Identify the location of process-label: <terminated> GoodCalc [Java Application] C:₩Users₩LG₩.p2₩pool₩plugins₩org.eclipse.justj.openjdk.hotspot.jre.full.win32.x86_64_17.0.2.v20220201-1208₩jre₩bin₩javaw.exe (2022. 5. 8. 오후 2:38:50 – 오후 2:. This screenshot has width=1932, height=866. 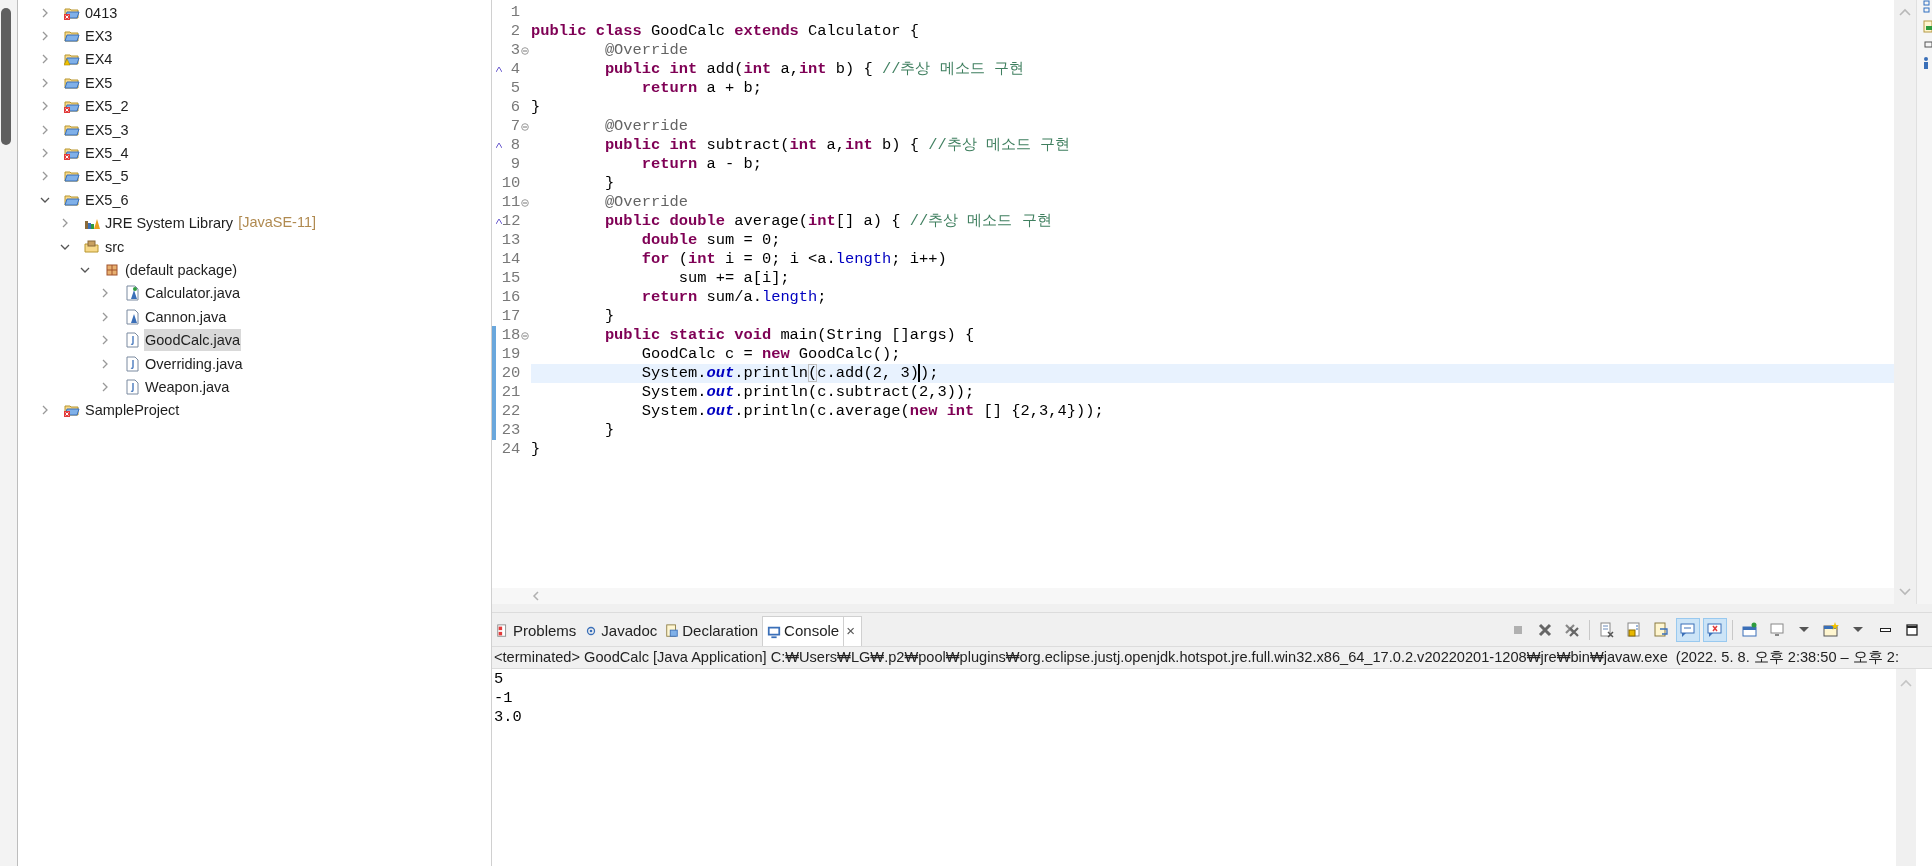
(1196, 657).